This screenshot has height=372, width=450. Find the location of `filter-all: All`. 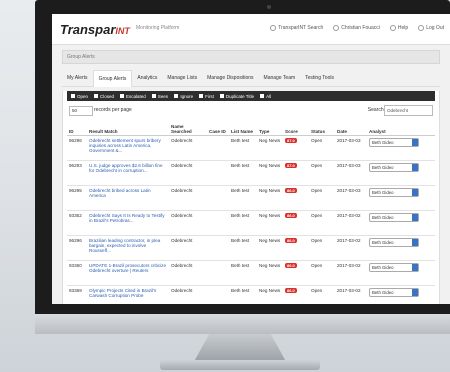

filter-all: All is located at coordinates (265, 96).